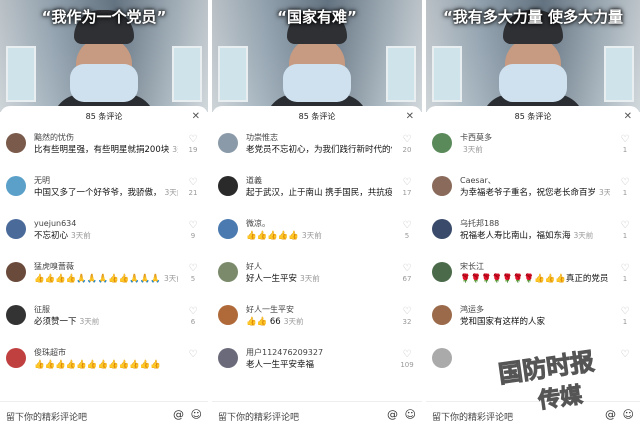 This screenshot has width=640, height=429. What do you see at coordinates (104, 280) in the screenshot?
I see `comment-item: 猛虎嗅蔷薇👍👍👍👍🙏🙏🙏👍👍🙏🙏🙏3天前 ♡5` at bounding box center [104, 280].